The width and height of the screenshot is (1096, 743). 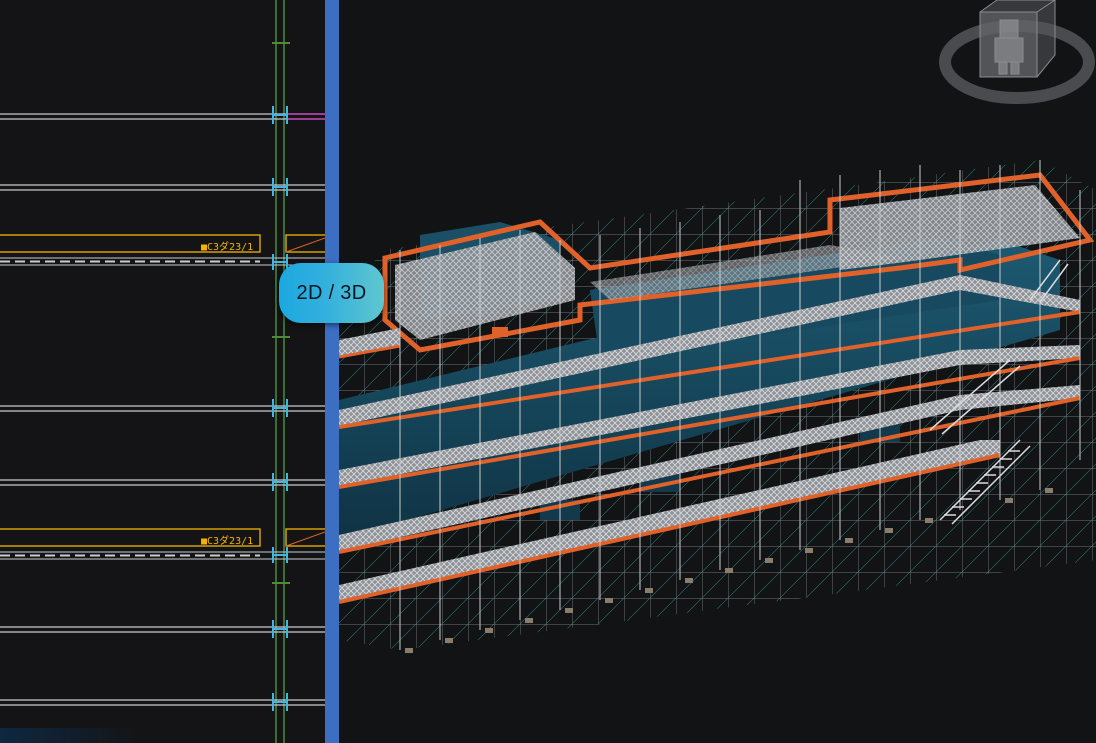 I want to click on split-view-divider, so click(x=332, y=371).